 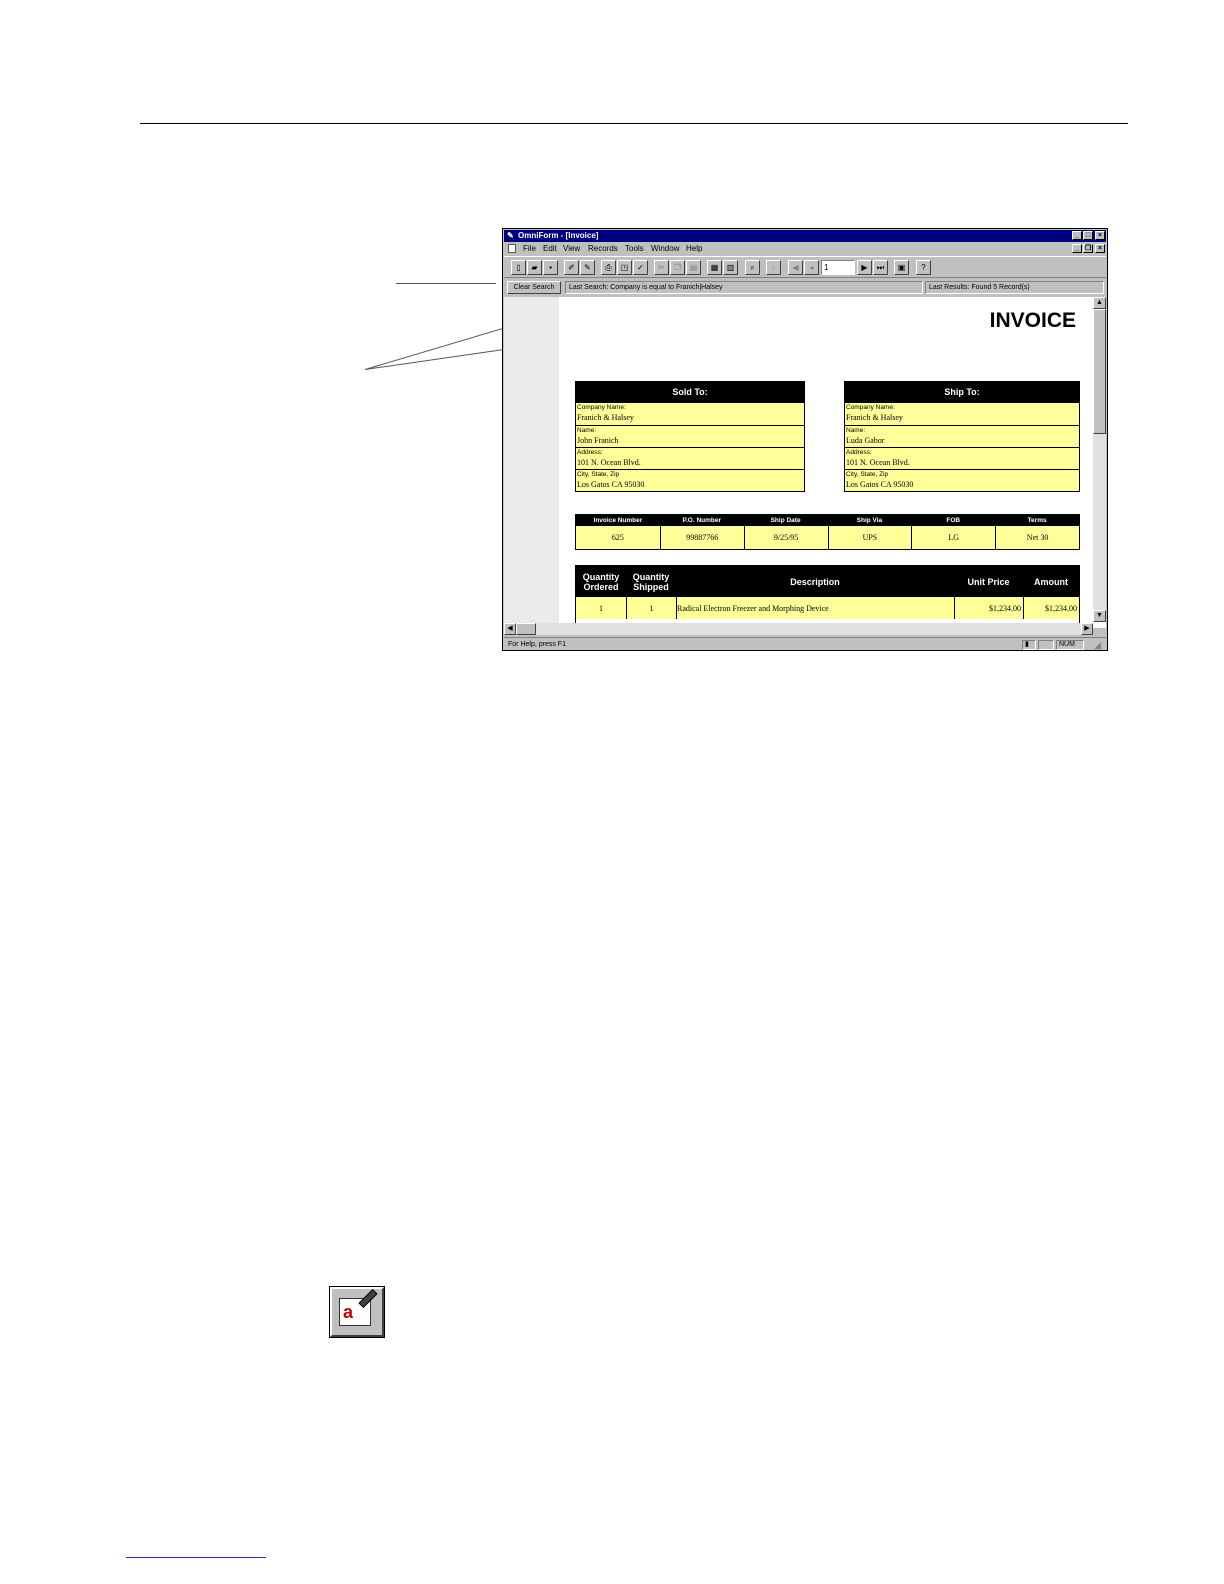 I want to click on scroll-down-icon: ▼, so click(x=1099, y=616).